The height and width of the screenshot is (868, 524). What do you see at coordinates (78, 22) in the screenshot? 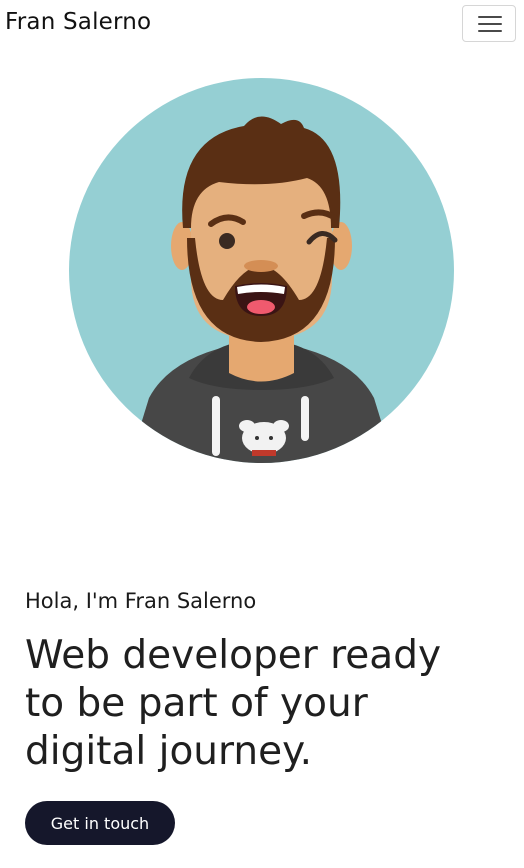
I see `brand-link: Fran Salerno` at bounding box center [78, 22].